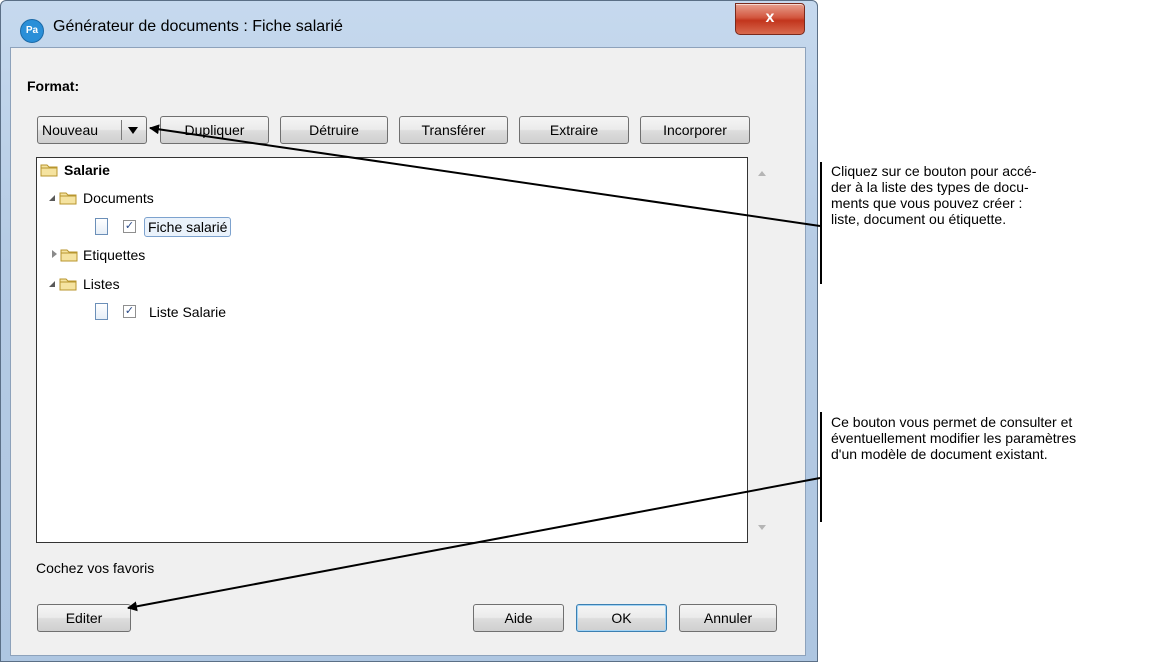 The image size is (1159, 664). What do you see at coordinates (474, 544) in the screenshot?
I see `arrow-to-edit-button` at bounding box center [474, 544].